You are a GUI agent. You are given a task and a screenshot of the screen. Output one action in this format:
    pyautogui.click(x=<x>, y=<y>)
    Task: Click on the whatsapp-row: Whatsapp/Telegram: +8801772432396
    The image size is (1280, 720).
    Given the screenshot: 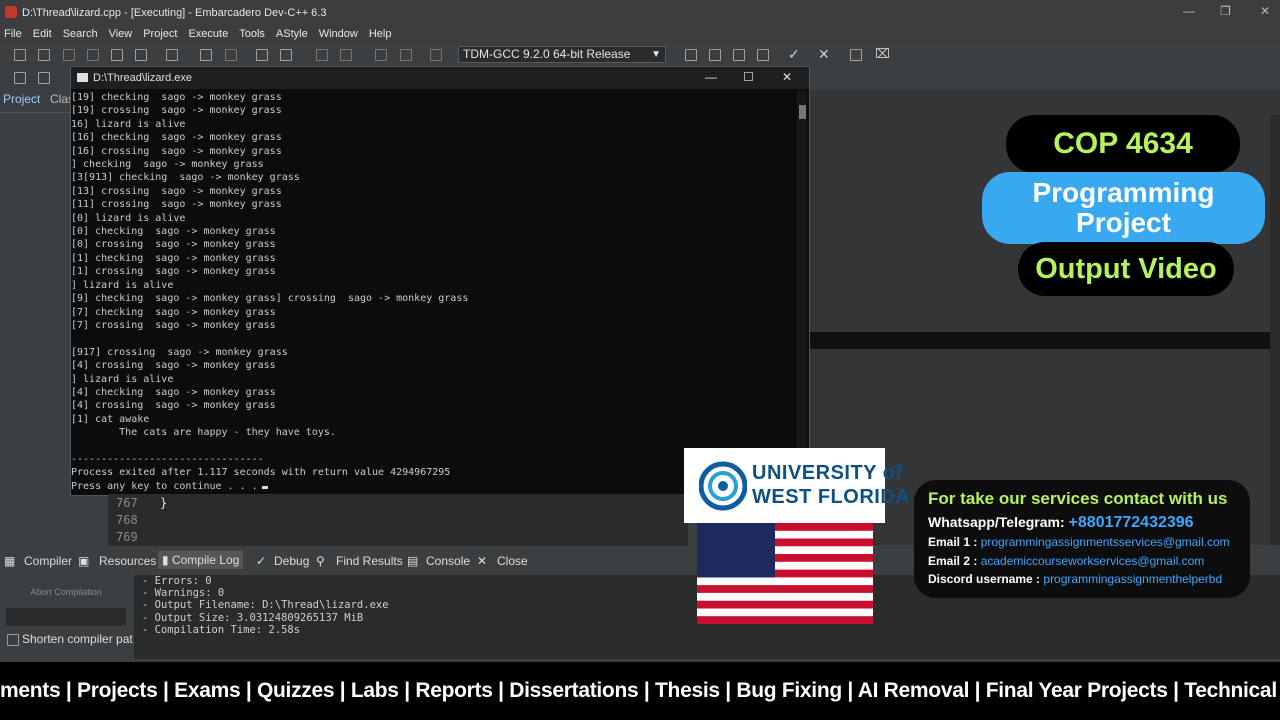 What is the action you would take?
    pyautogui.click(x=1061, y=523)
    